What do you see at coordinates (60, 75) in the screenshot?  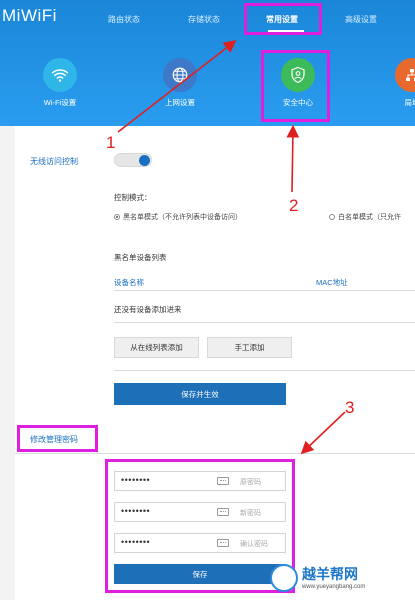 I see `wifi-icon` at bounding box center [60, 75].